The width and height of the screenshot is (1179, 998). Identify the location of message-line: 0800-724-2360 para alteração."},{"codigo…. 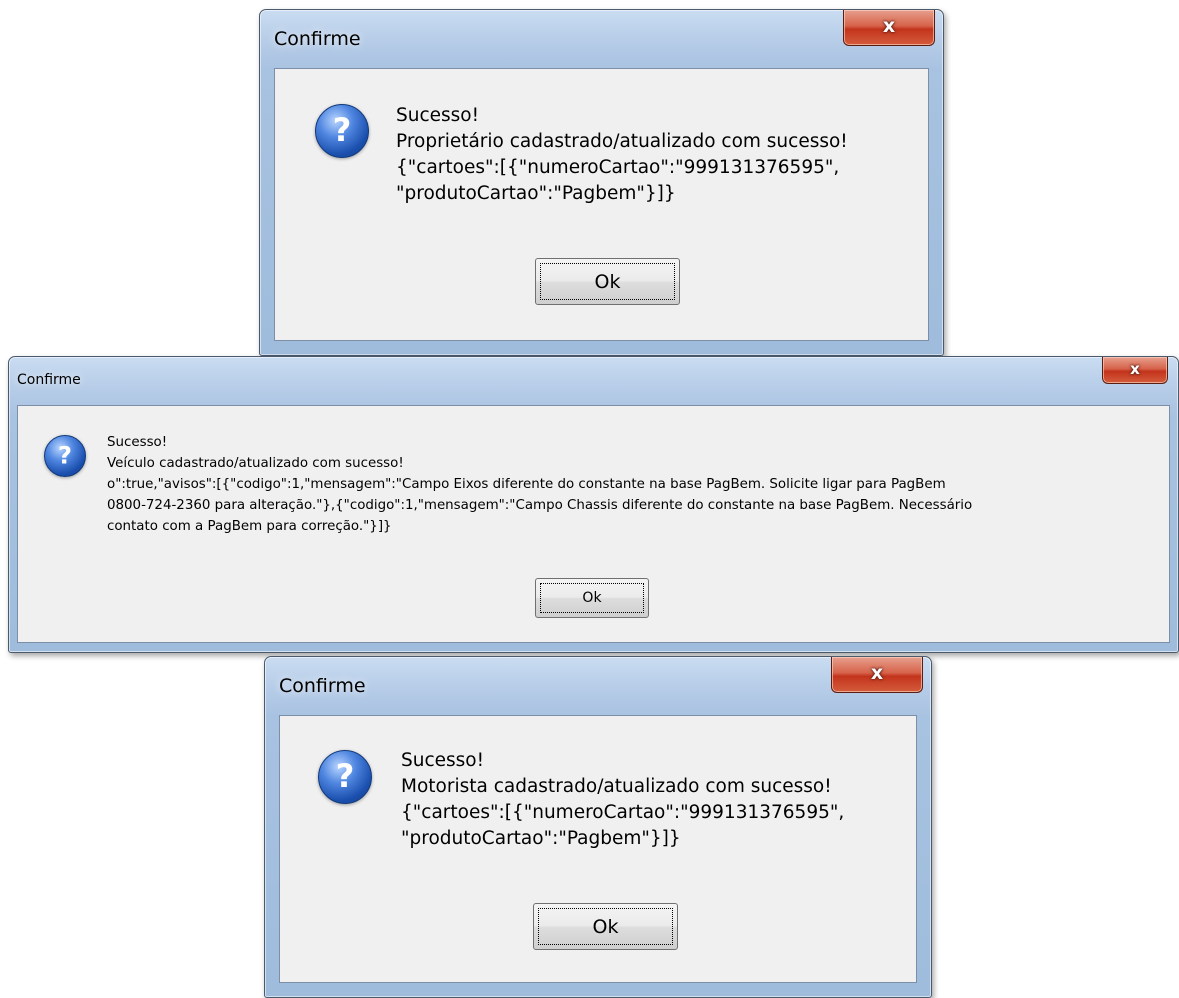
(540, 505).